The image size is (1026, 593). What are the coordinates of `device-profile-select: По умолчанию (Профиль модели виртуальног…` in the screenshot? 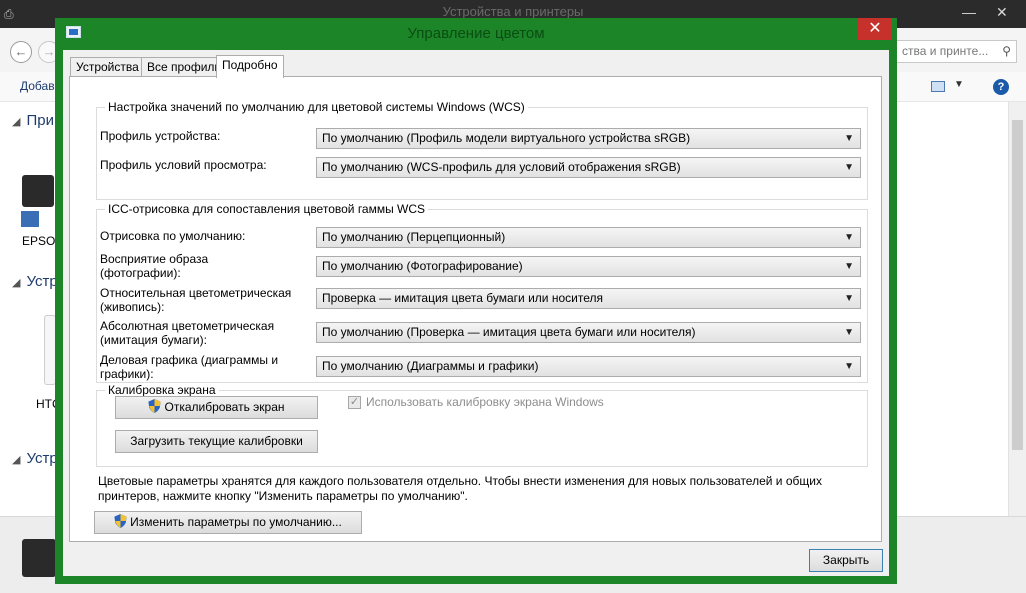 It's located at (588, 138).